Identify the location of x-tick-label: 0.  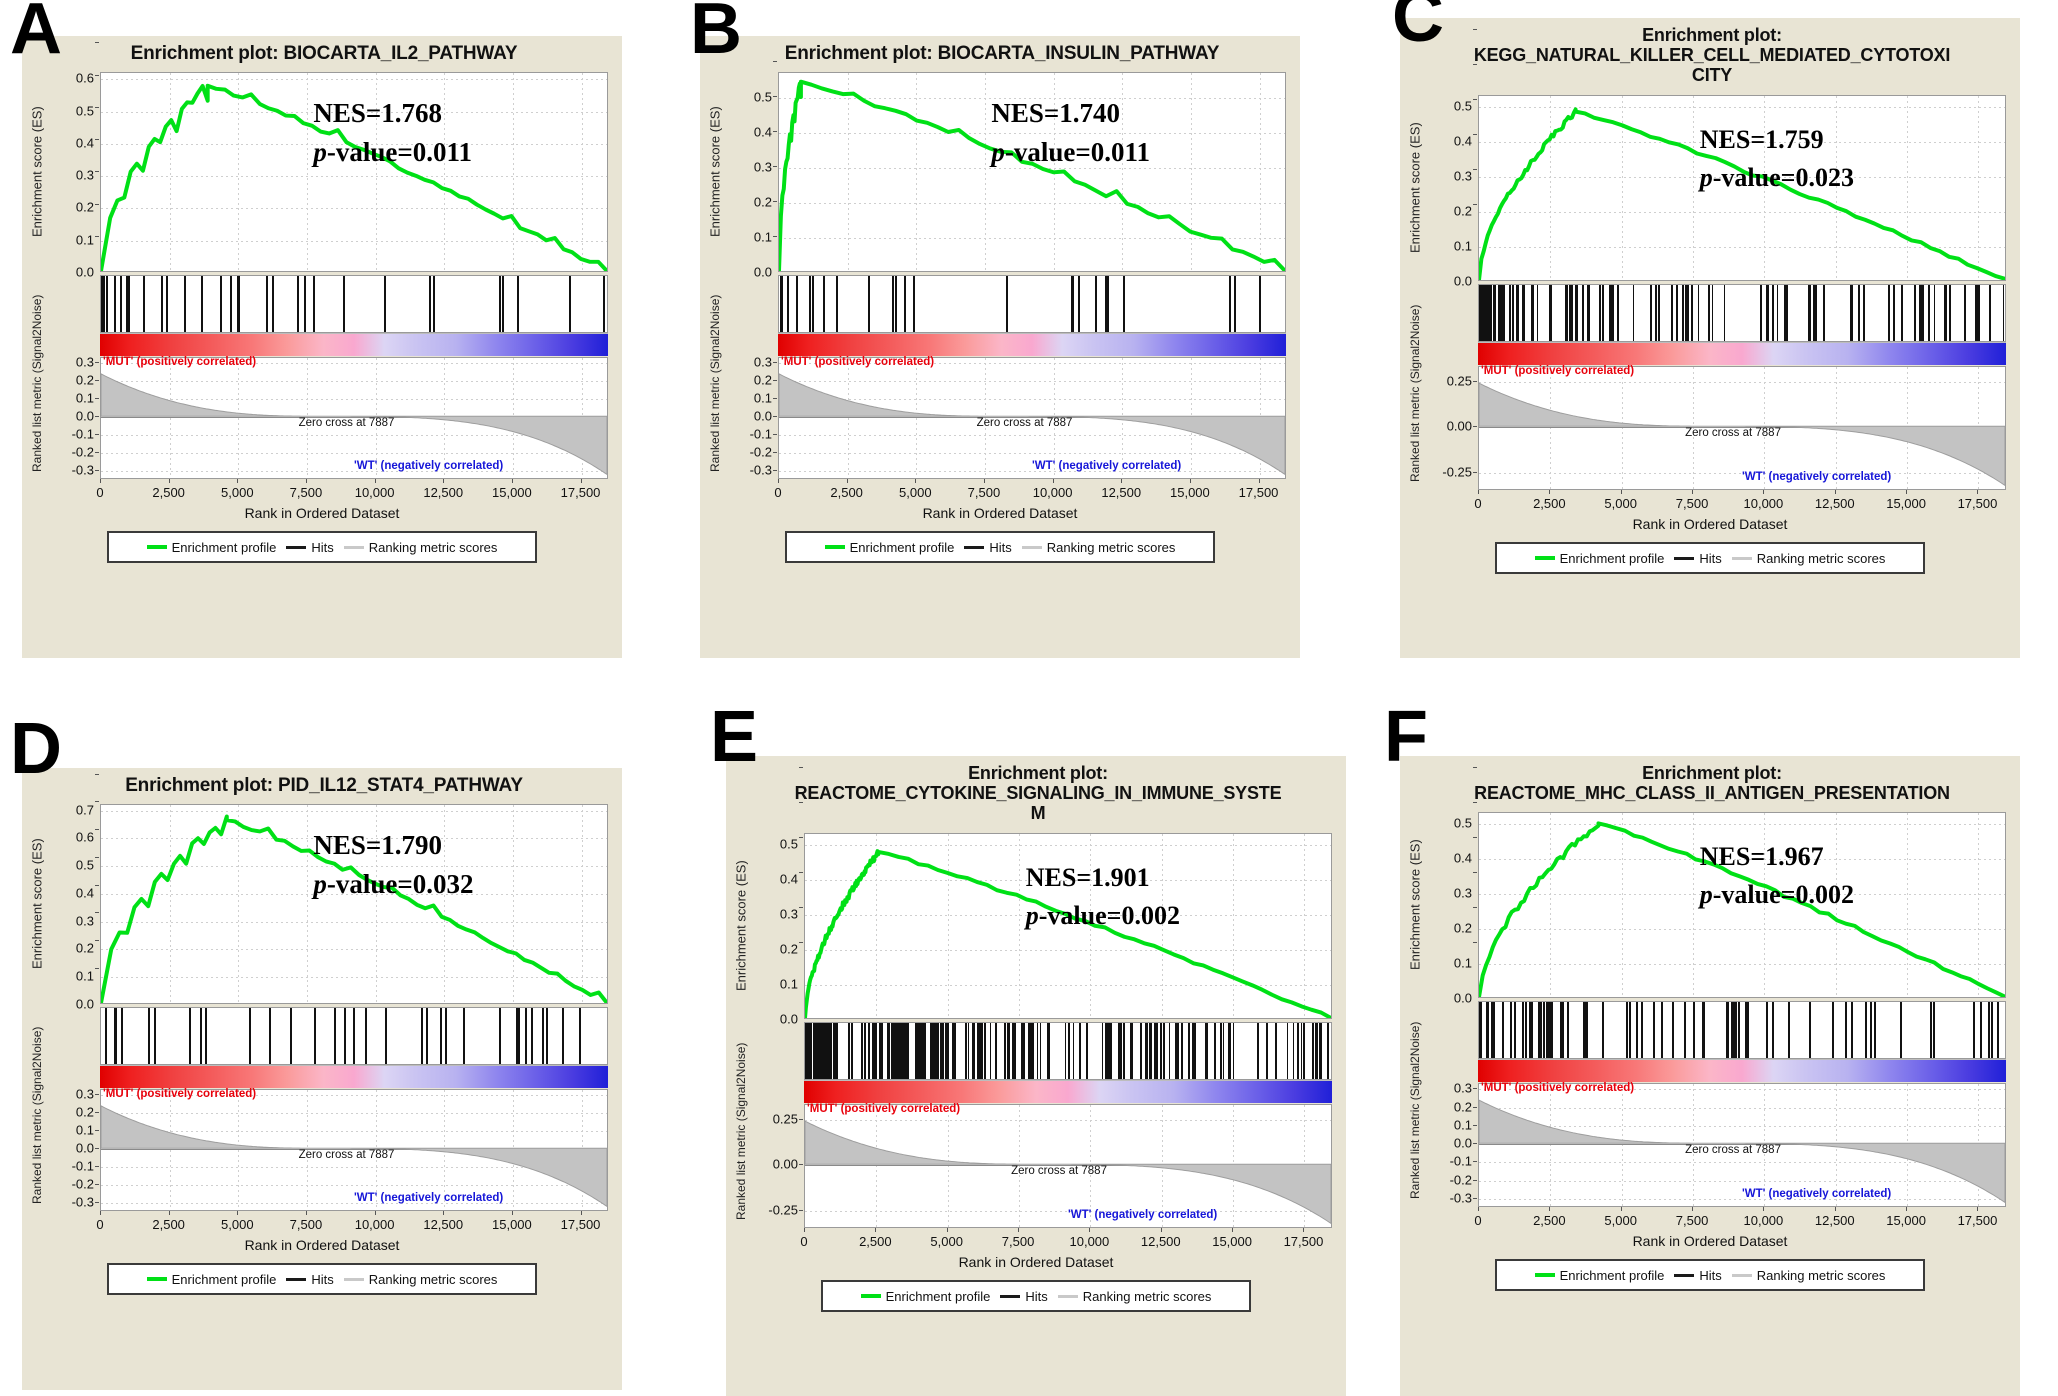
(804, 1241).